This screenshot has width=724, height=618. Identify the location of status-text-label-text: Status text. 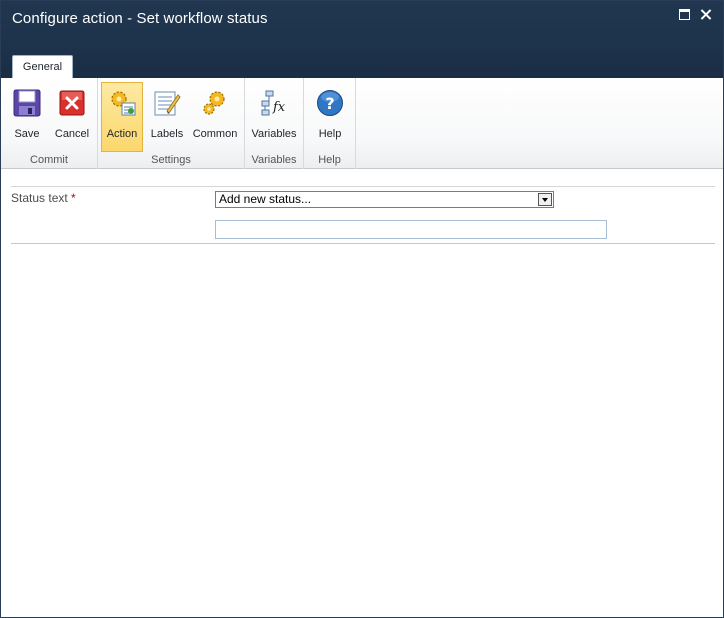
(39, 198).